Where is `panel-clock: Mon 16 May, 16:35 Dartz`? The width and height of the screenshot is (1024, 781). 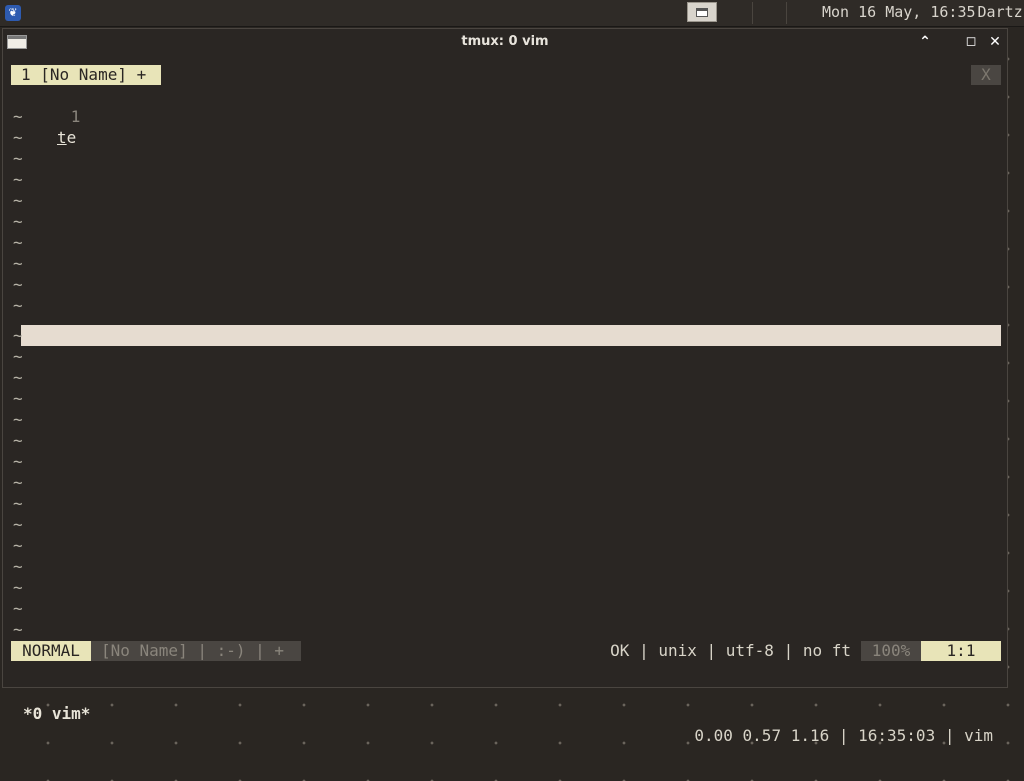 panel-clock: Mon 16 May, 16:35 Dartz is located at coordinates (922, 12).